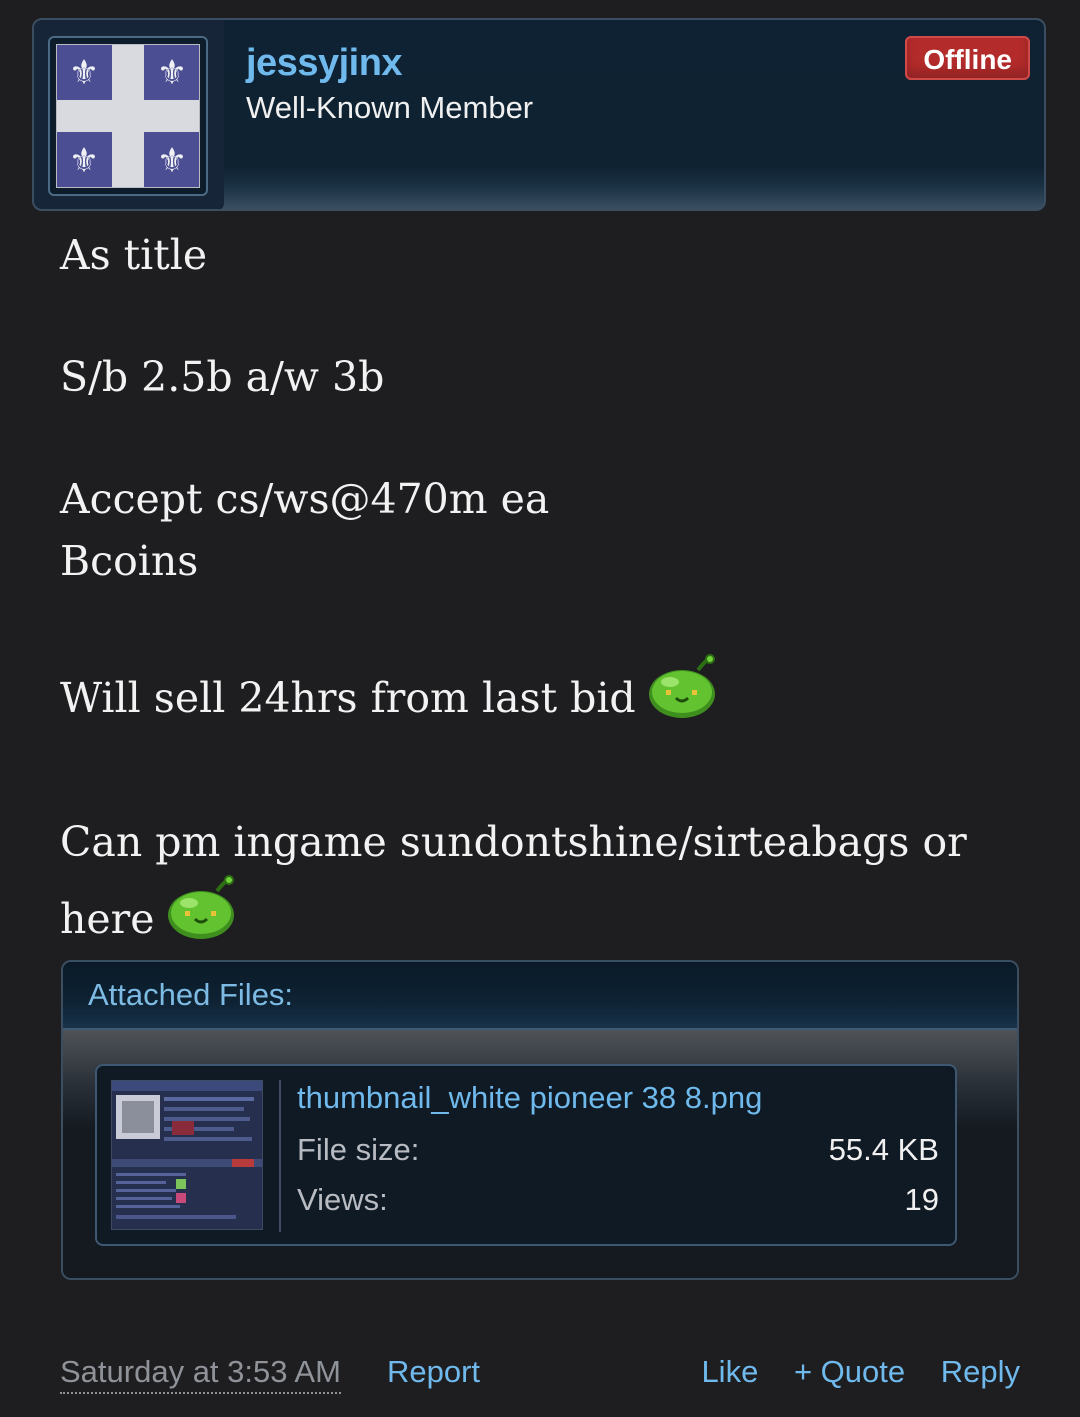  Describe the element at coordinates (348, 698) in the screenshot. I see `post-line-text: Will sell 24hrs from last bid` at that location.